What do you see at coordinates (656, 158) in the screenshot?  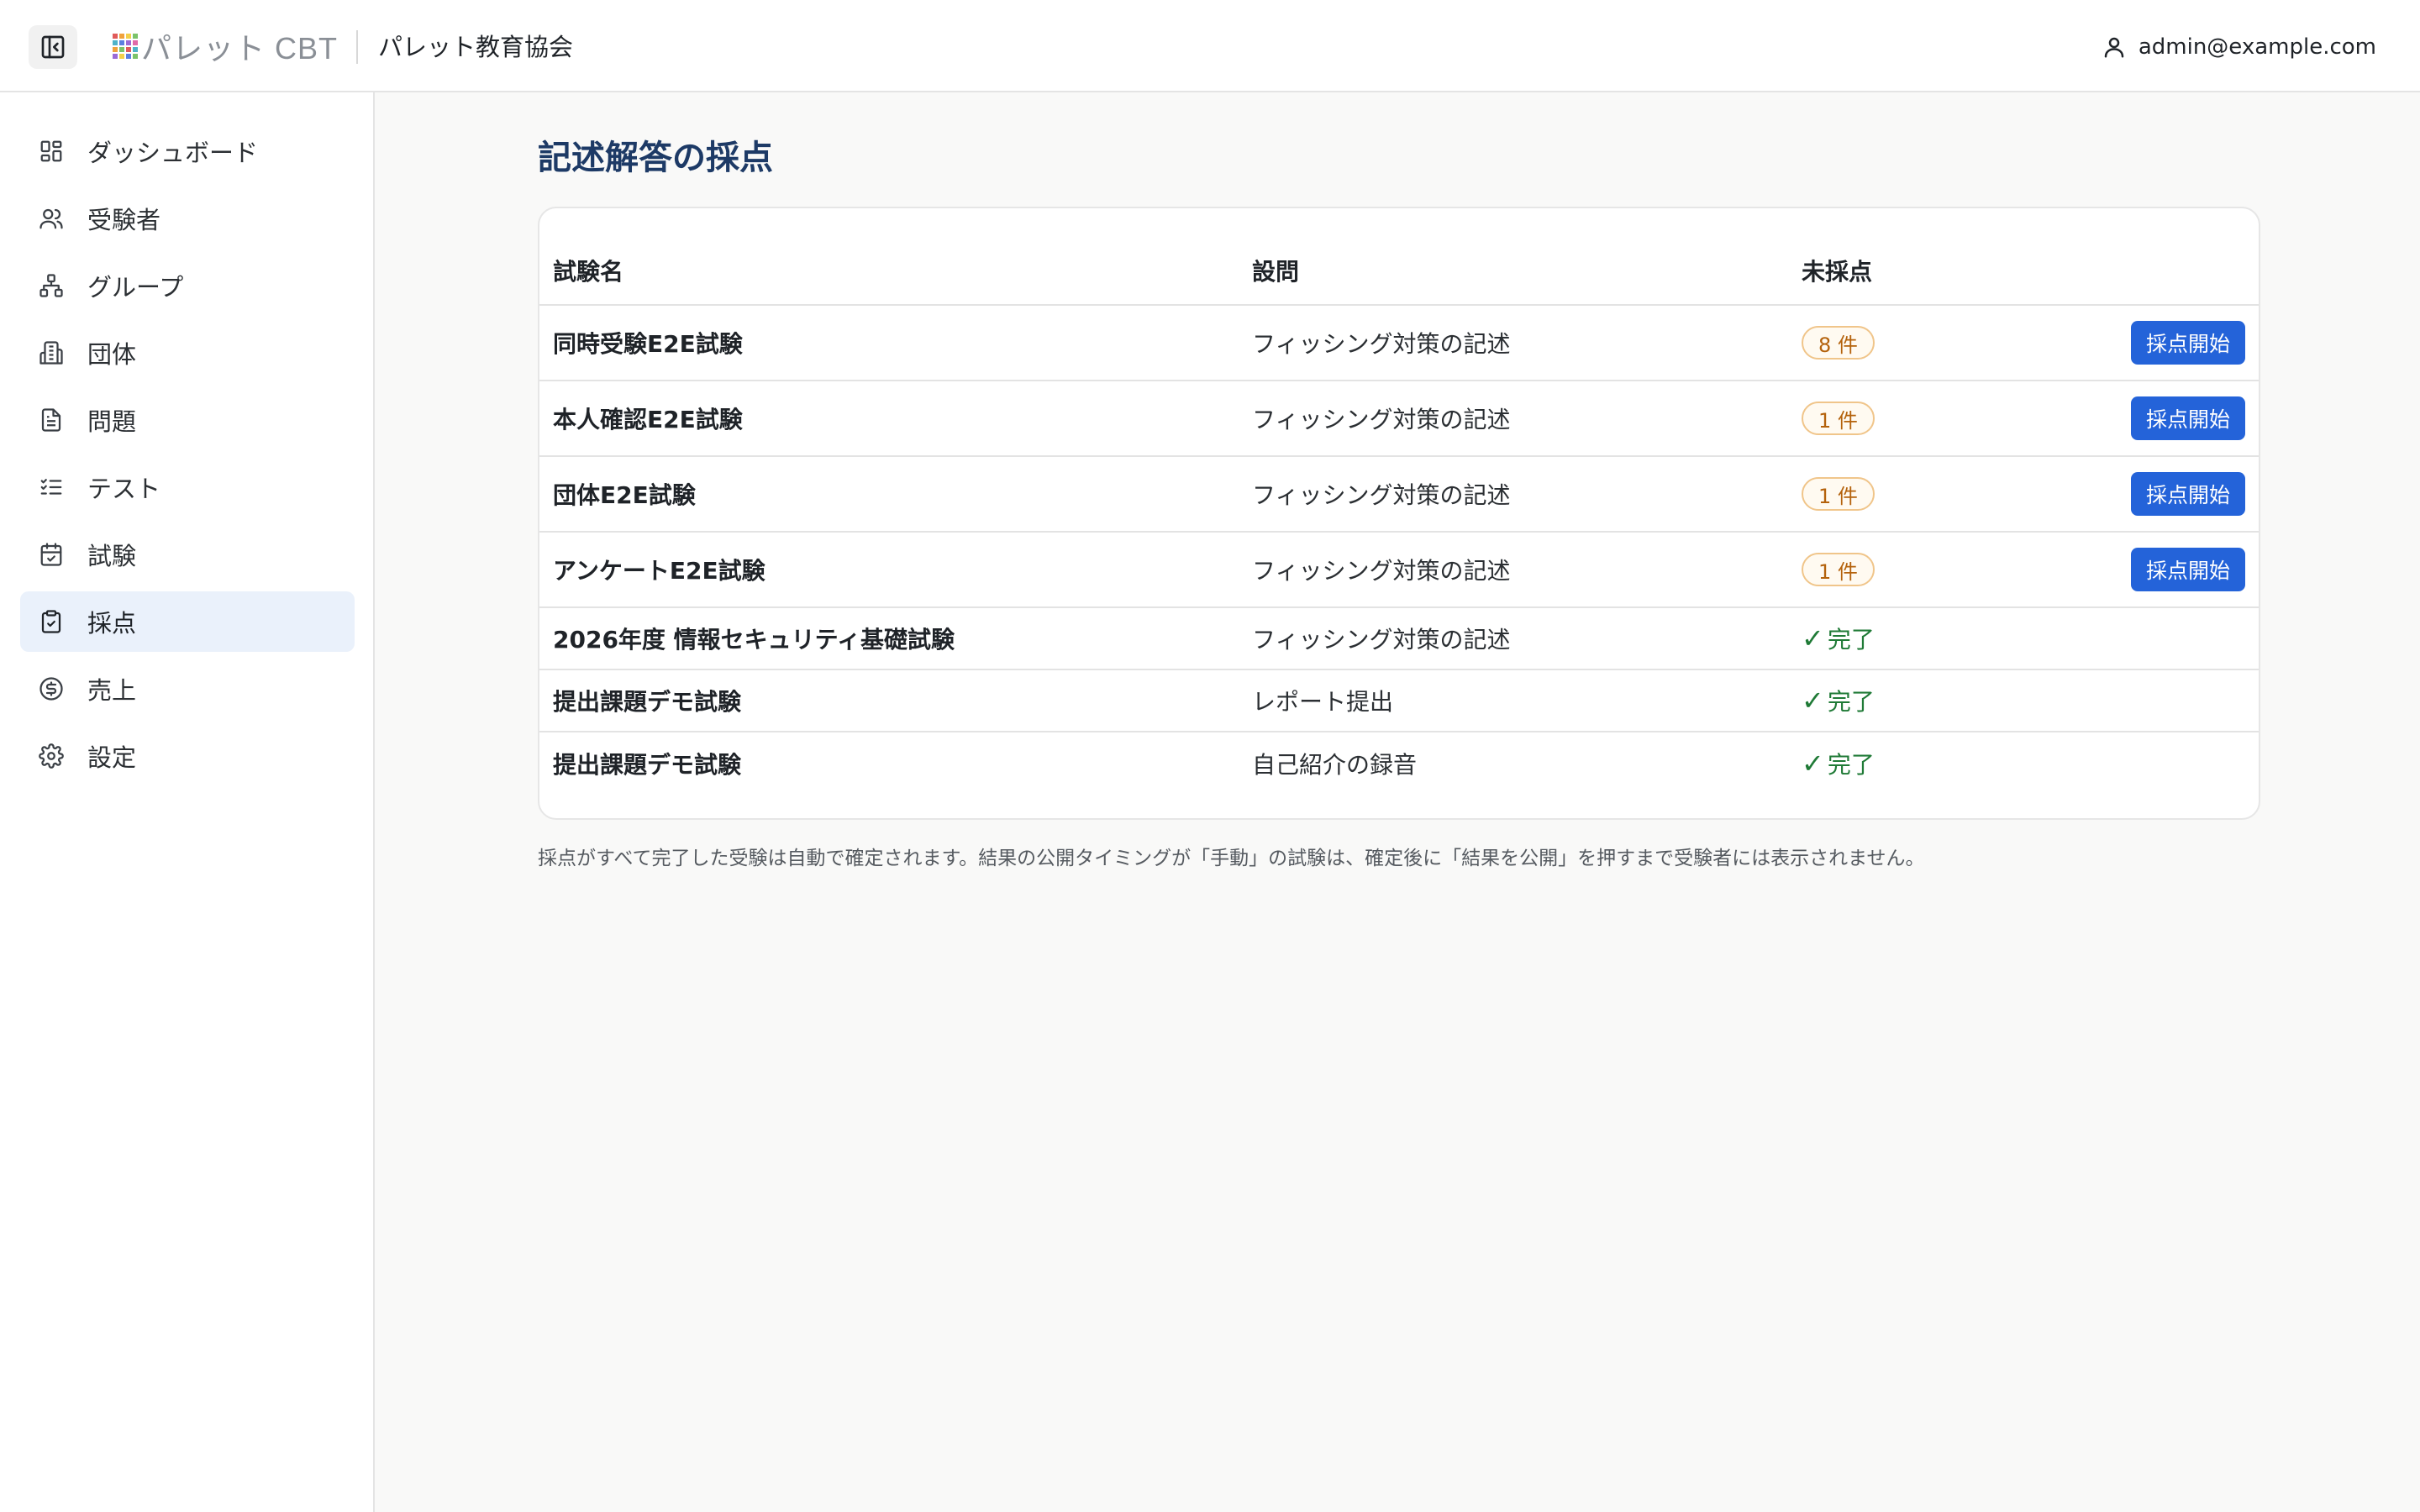 I see `page-title: 記述解答の採点` at bounding box center [656, 158].